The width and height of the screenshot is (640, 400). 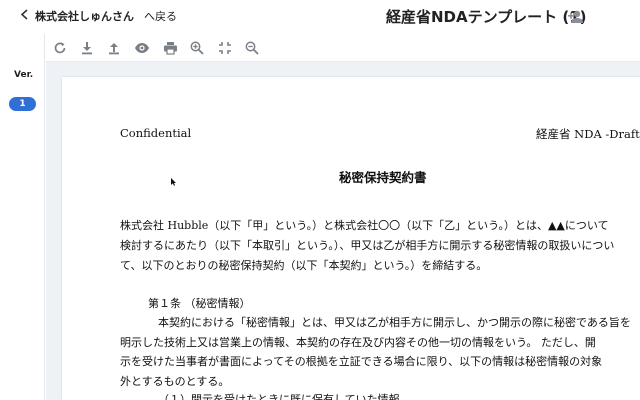 What do you see at coordinates (343, 48) in the screenshot?
I see `document-toolbar` at bounding box center [343, 48].